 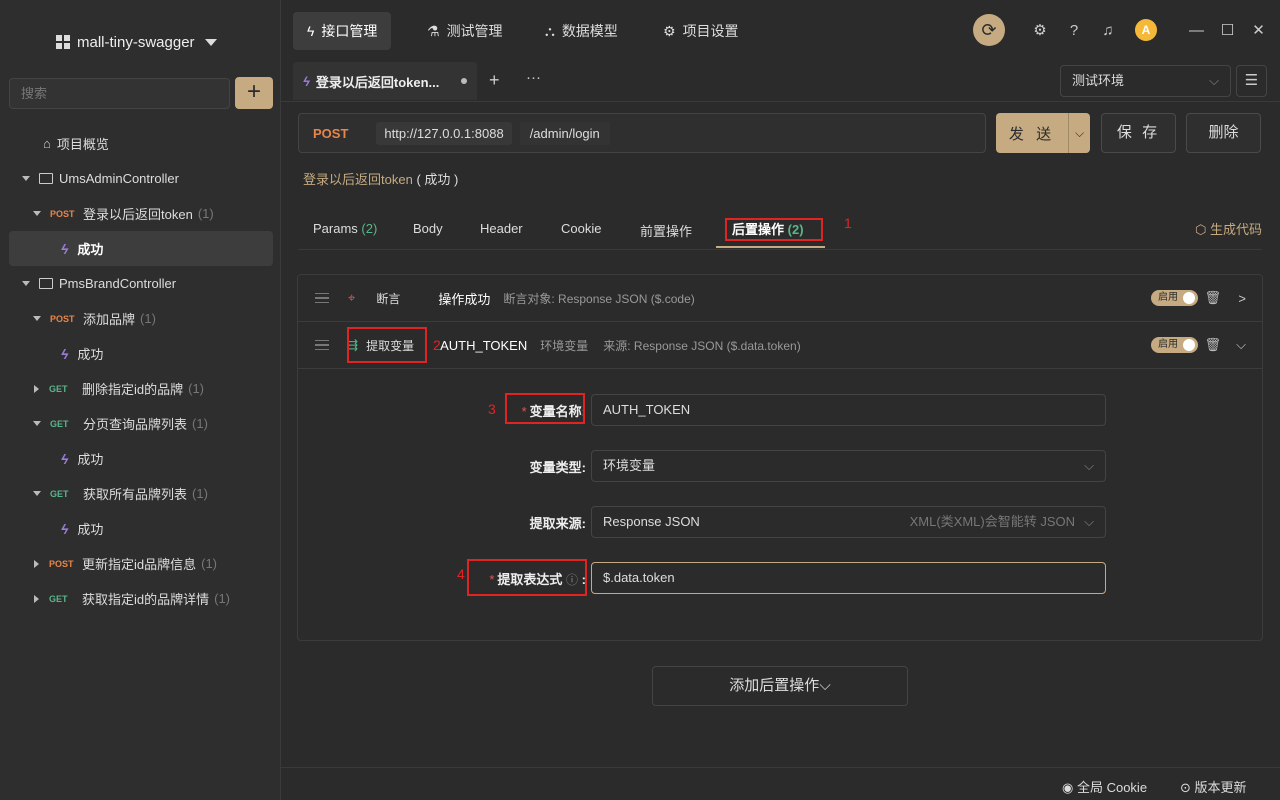 What do you see at coordinates (141, 248) in the screenshot?
I see `tree-item-login-success: ϟ 成功` at bounding box center [141, 248].